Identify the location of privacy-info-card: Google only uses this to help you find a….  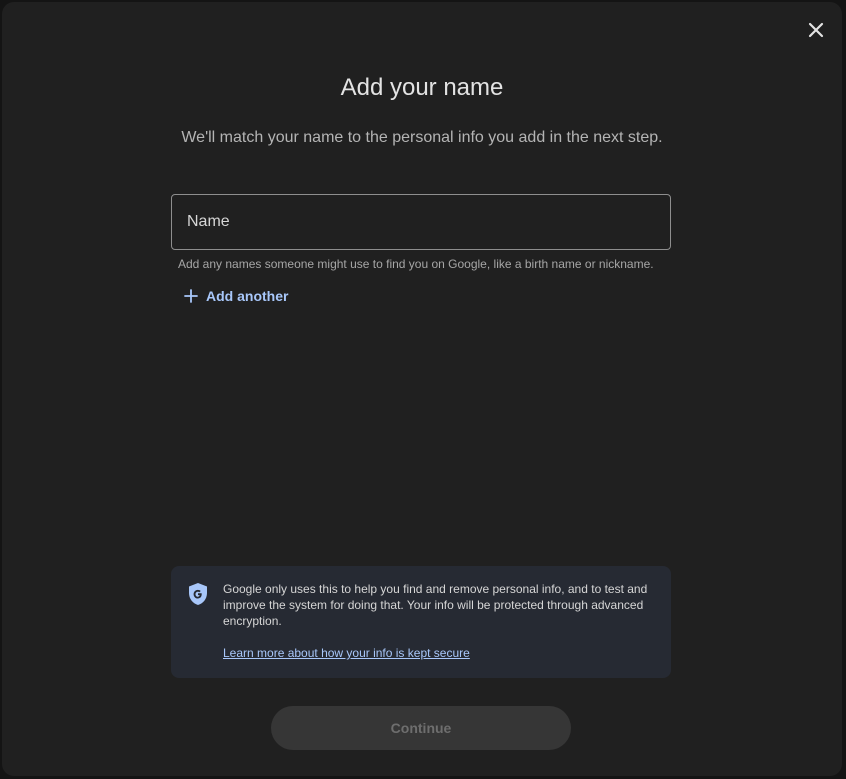
(421, 622).